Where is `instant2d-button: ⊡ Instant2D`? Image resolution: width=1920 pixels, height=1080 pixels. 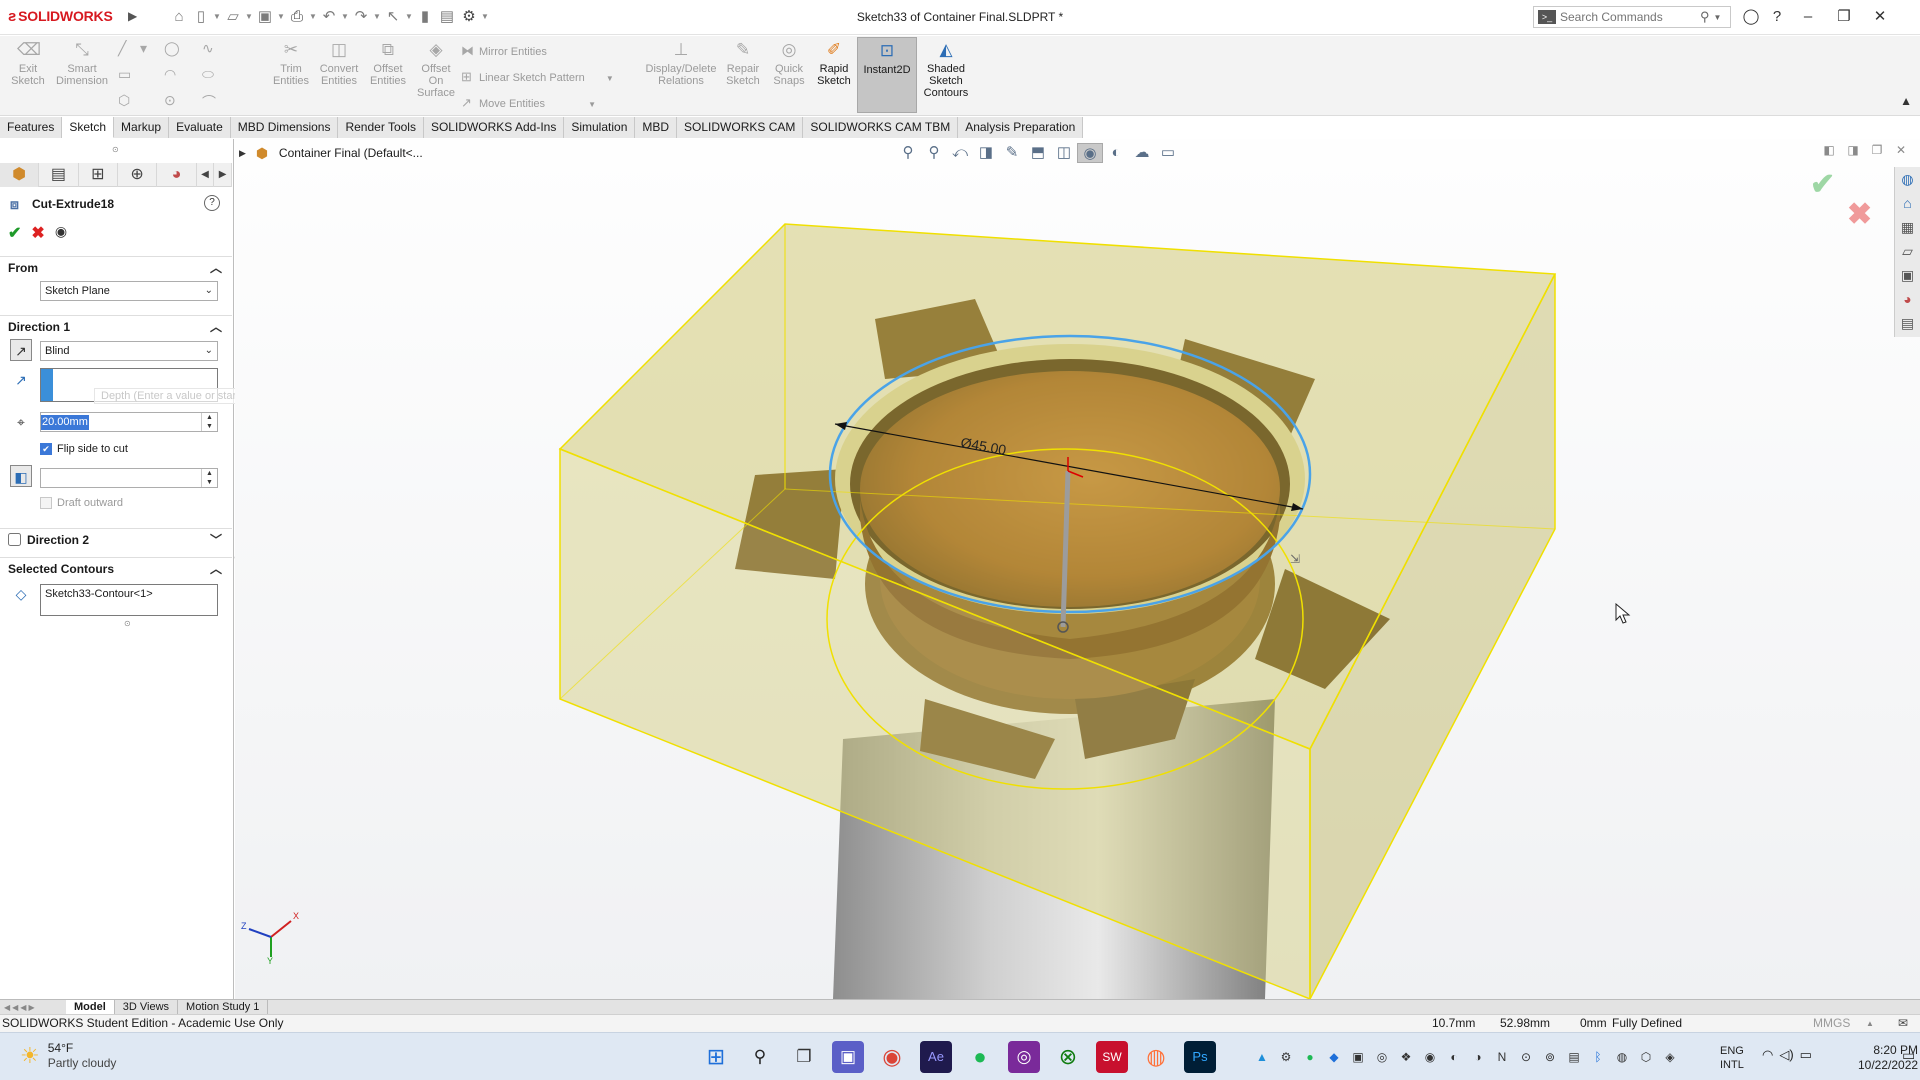
instant2d-button: ⊡ Instant2D is located at coordinates (887, 75).